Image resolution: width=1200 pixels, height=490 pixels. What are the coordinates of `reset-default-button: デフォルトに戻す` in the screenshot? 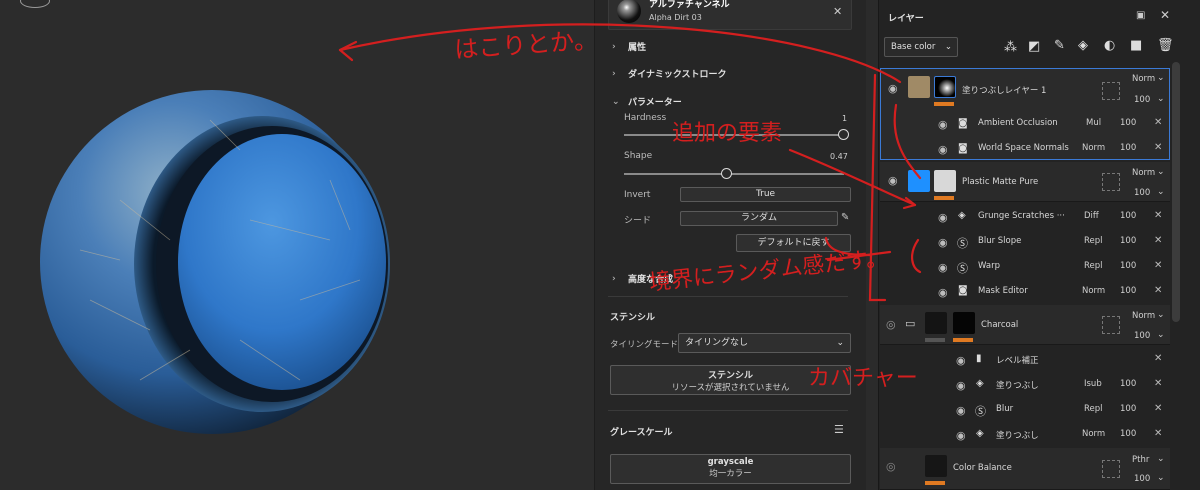 It's located at (793, 243).